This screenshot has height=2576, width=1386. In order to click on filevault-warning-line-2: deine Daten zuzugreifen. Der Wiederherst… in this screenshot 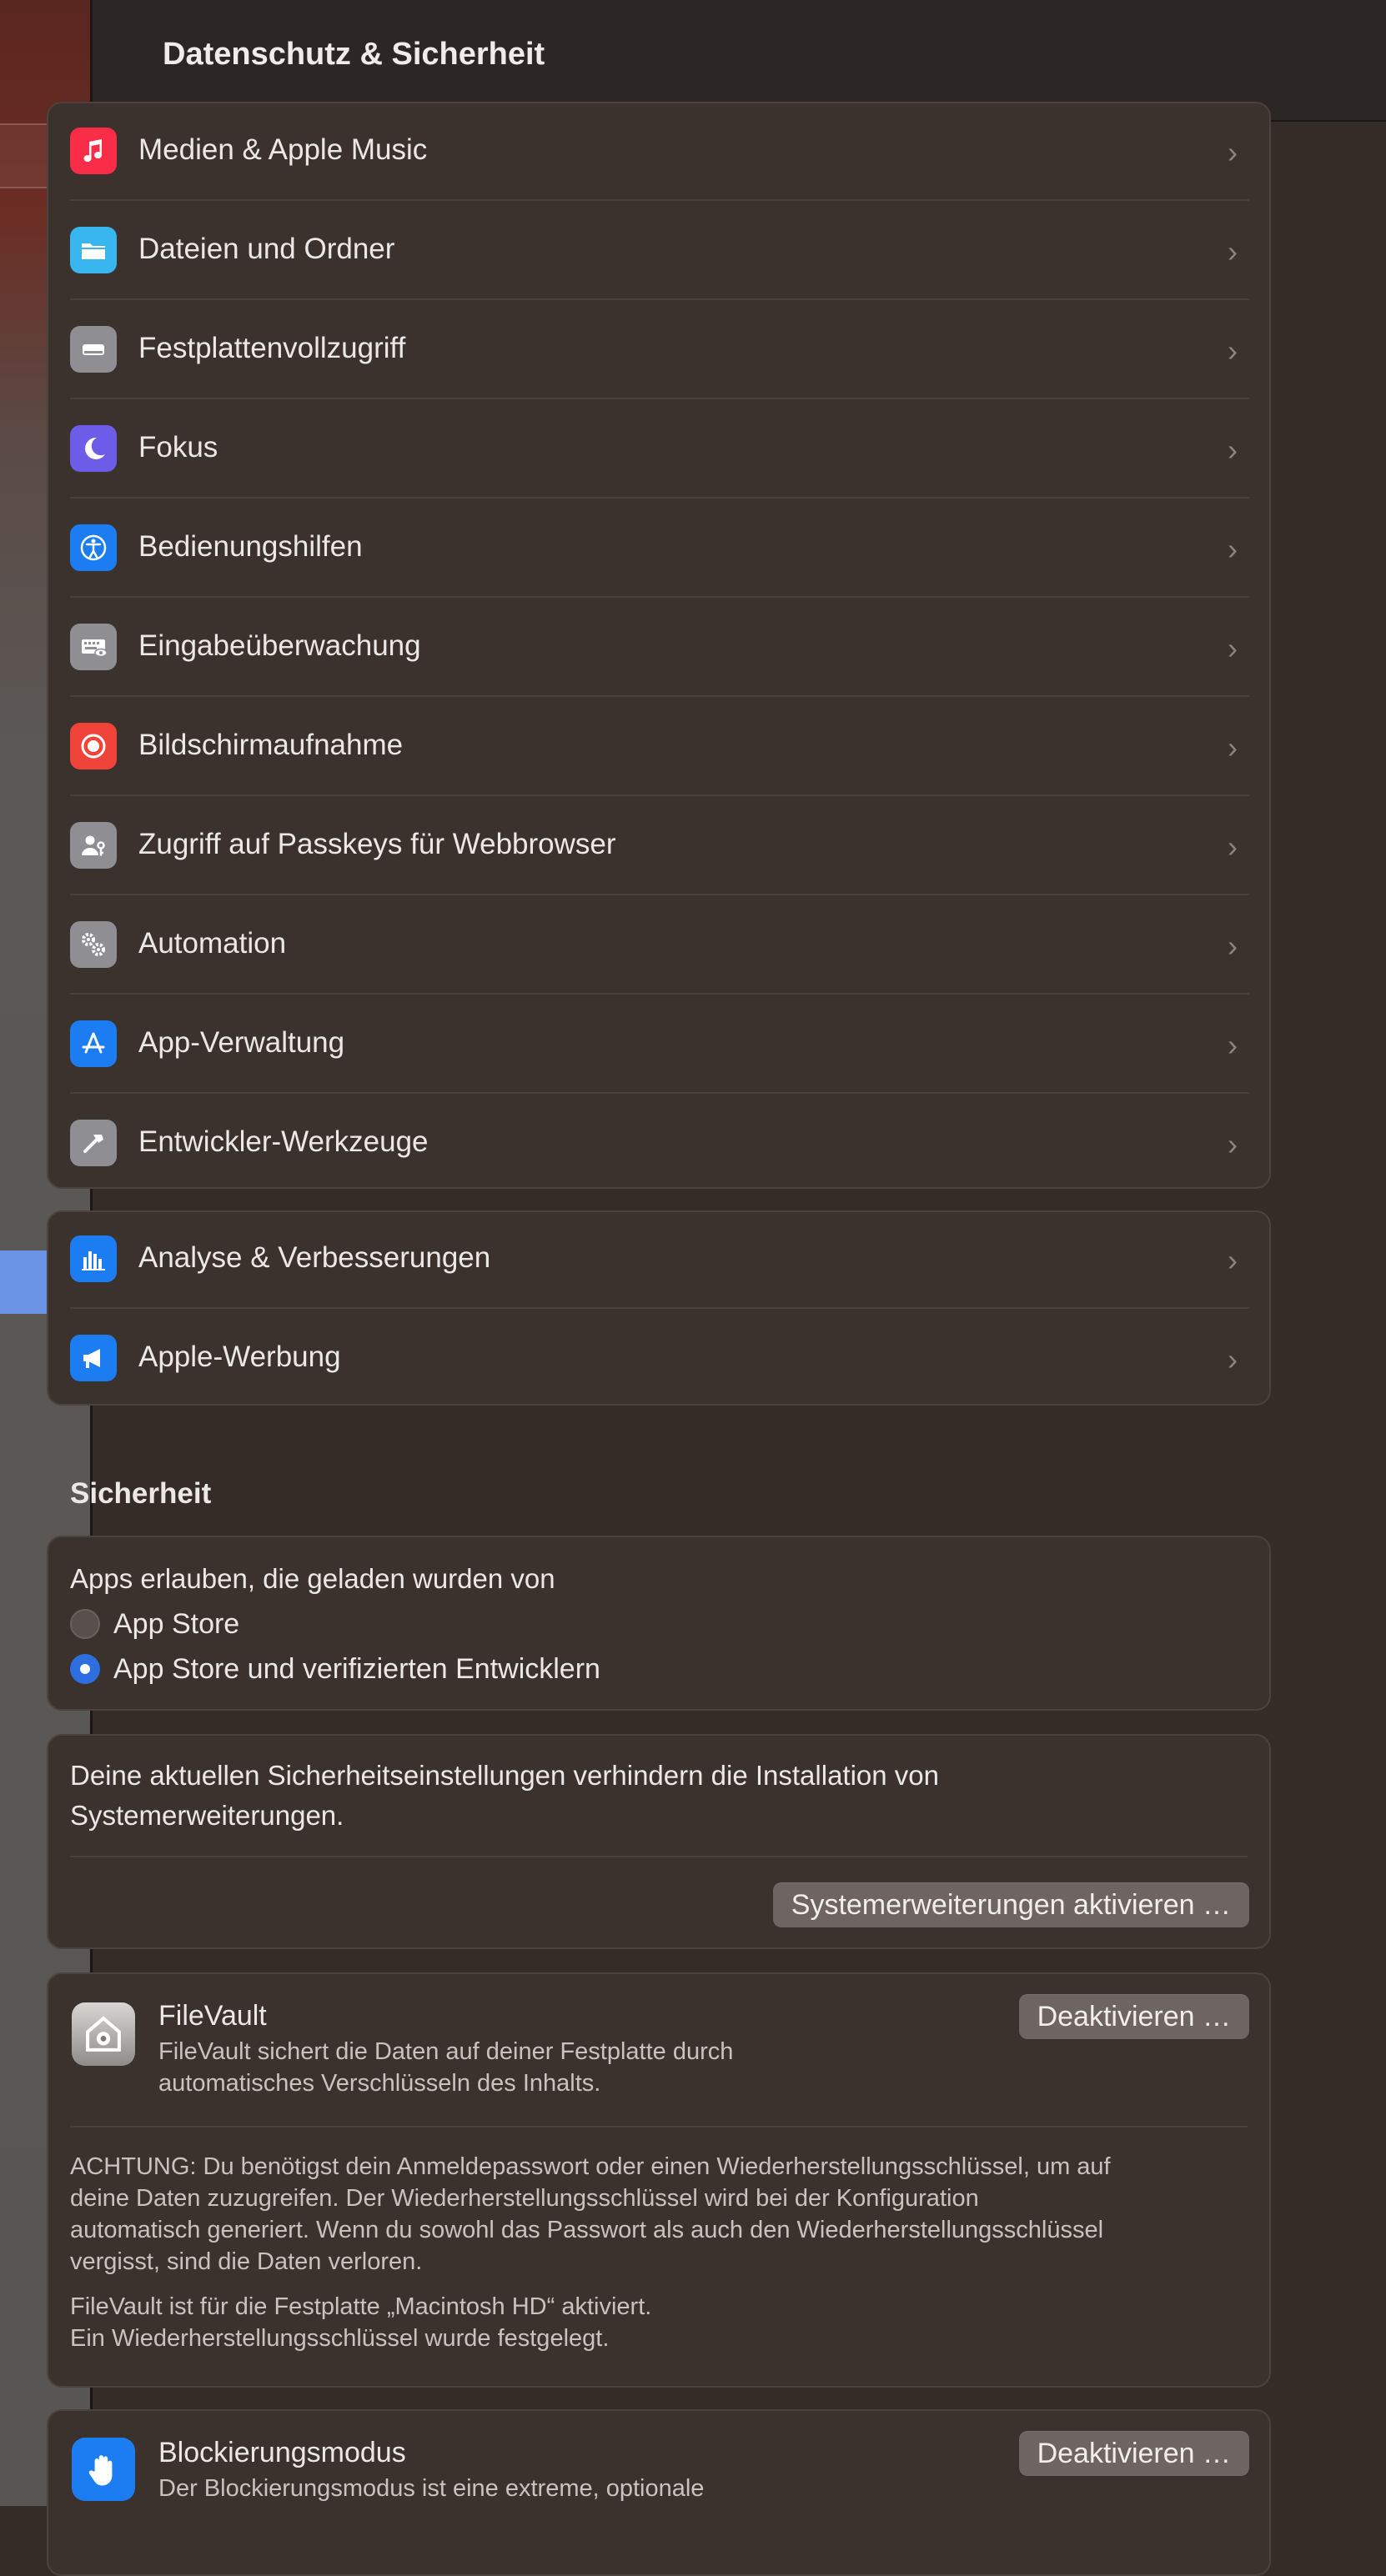, I will do `click(524, 2198)`.